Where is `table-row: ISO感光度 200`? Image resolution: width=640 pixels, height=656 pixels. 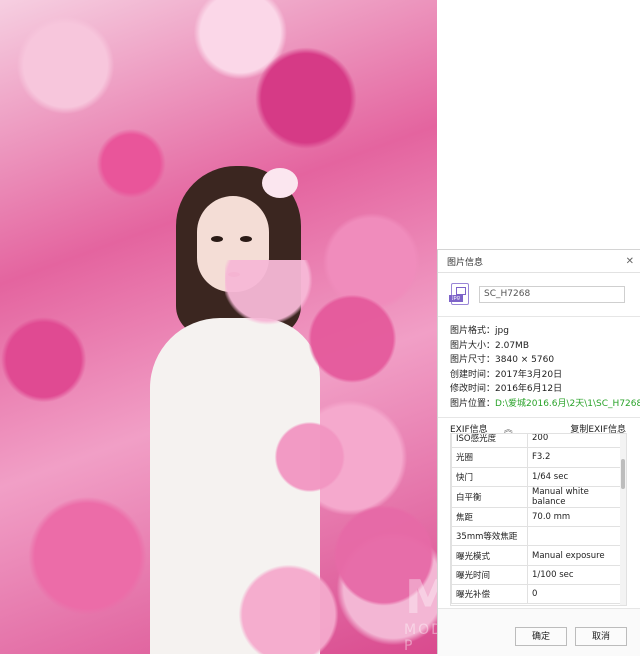 table-row: ISO感光度 200 is located at coordinates (537, 441).